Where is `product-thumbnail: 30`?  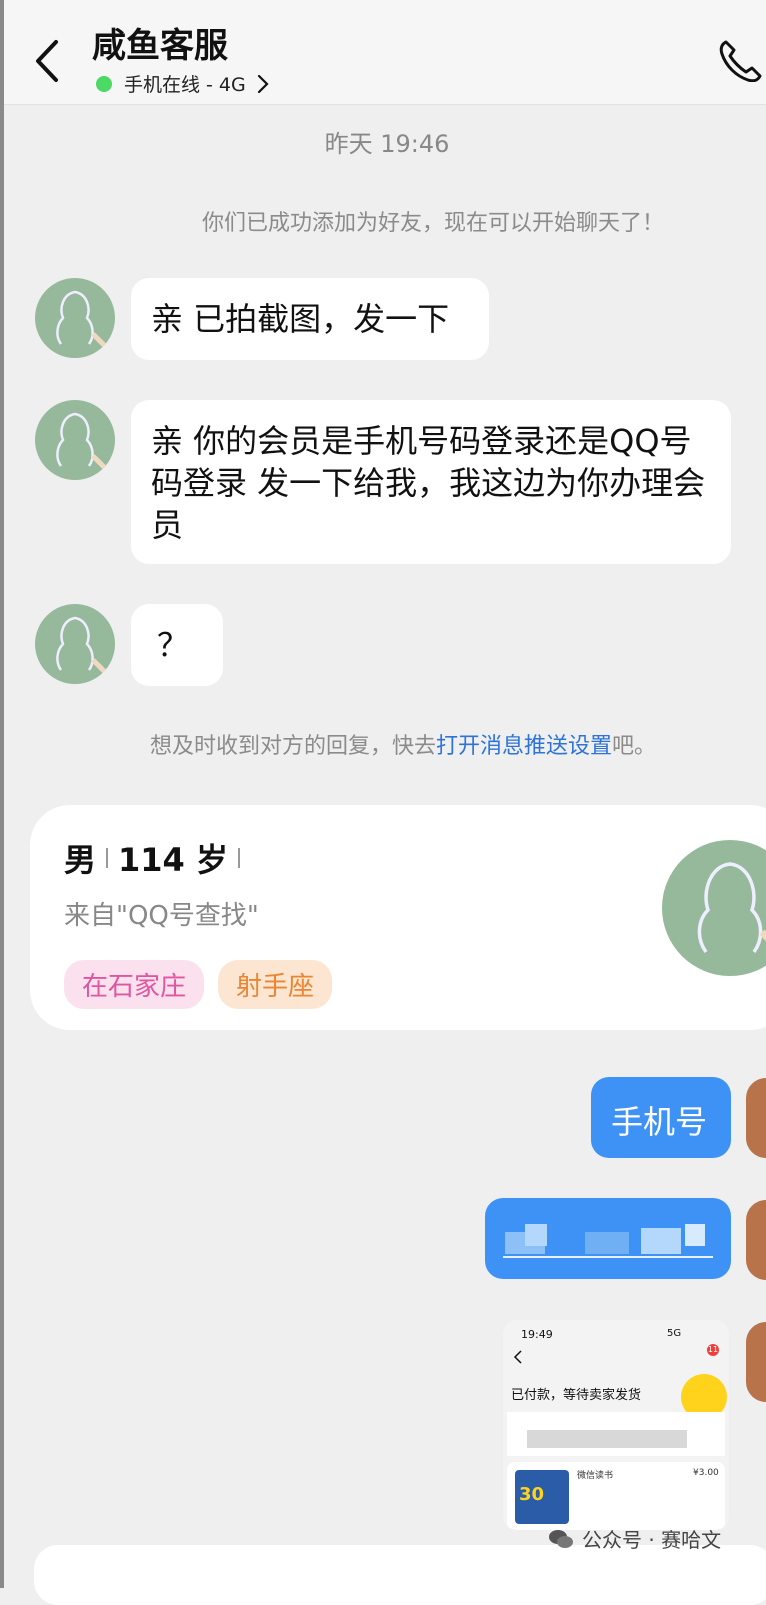
product-thumbnail: 30 is located at coordinates (542, 1497).